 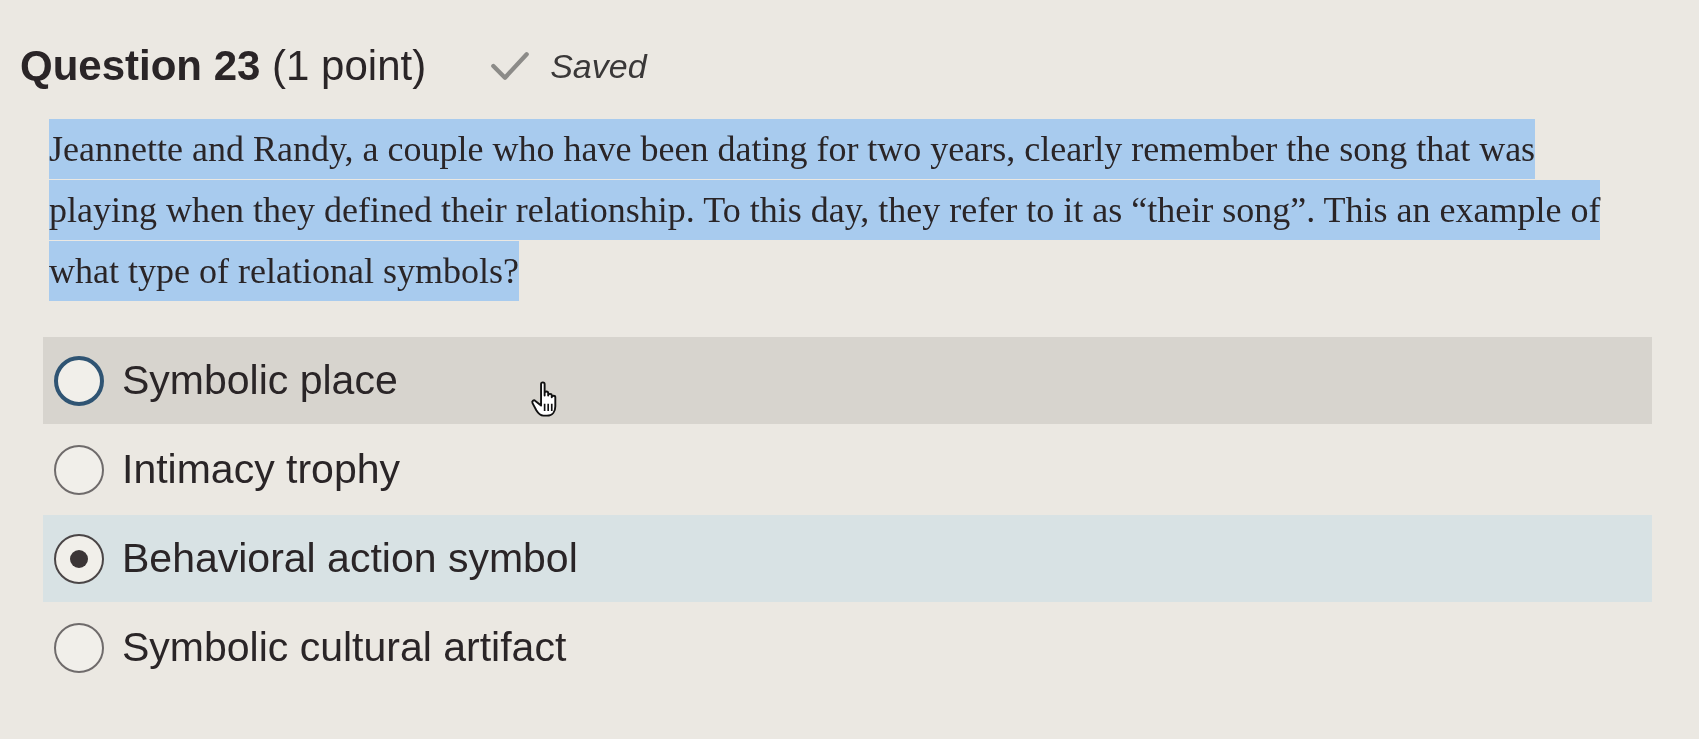 I want to click on checkmark-icon, so click(x=510, y=66).